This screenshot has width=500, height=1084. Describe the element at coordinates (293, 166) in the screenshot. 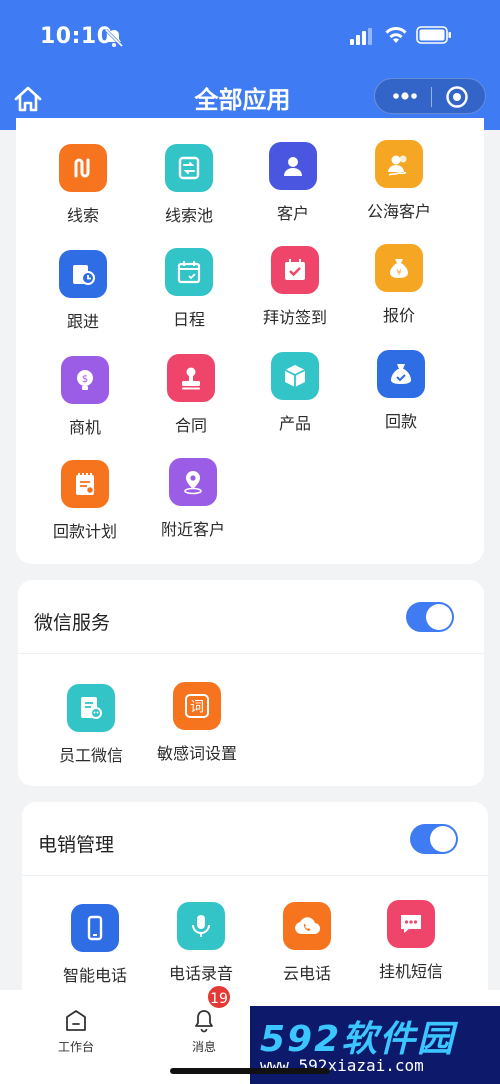

I see `person-icon` at that location.